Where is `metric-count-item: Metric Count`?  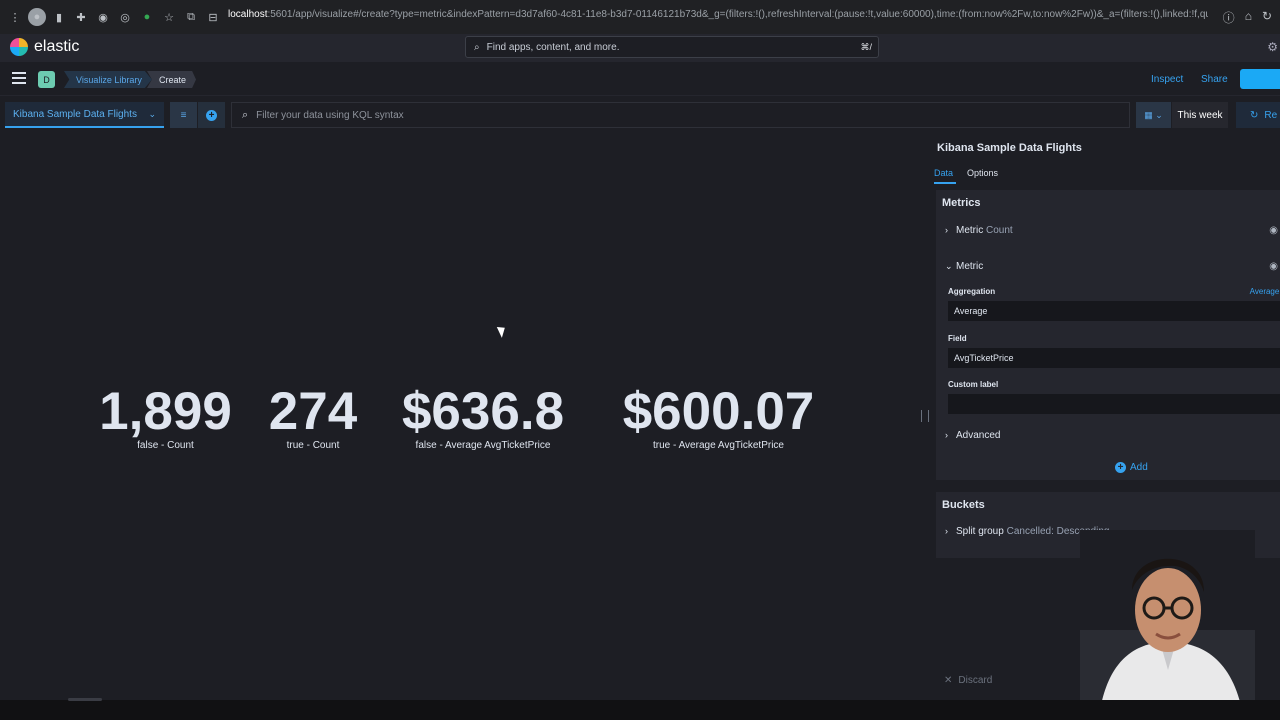 metric-count-item: Metric Count is located at coordinates (984, 230).